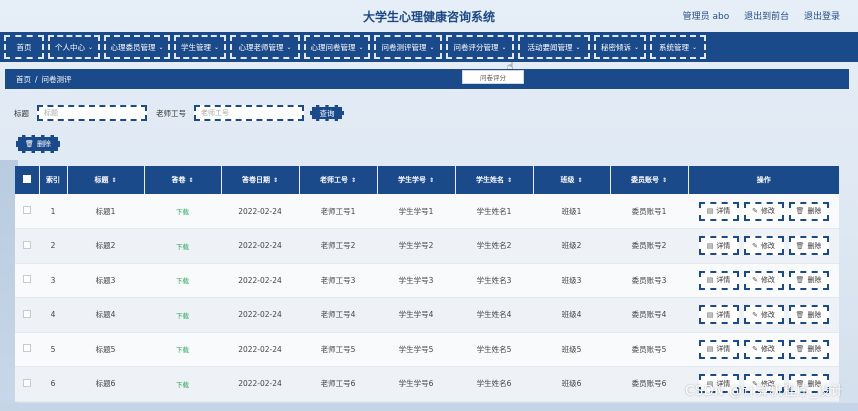  Describe the element at coordinates (24, 47) in the screenshot. I see `nav-item-home: 首页` at that location.